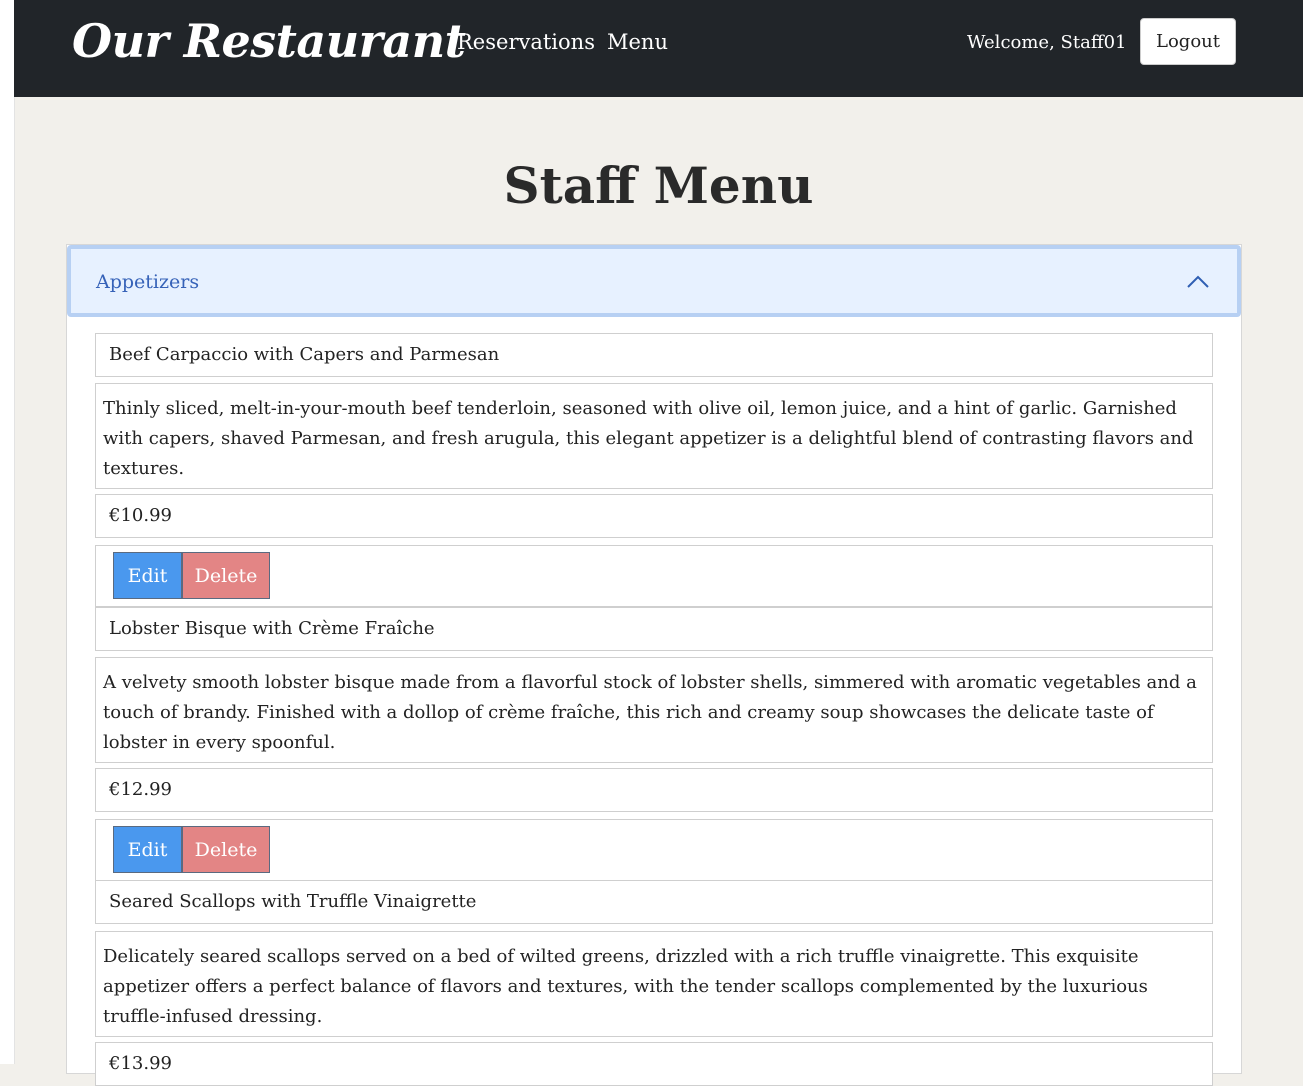 Image resolution: width=1303 pixels, height=1086 pixels. I want to click on accordion-header-appetizers: Appetizers, so click(654, 281).